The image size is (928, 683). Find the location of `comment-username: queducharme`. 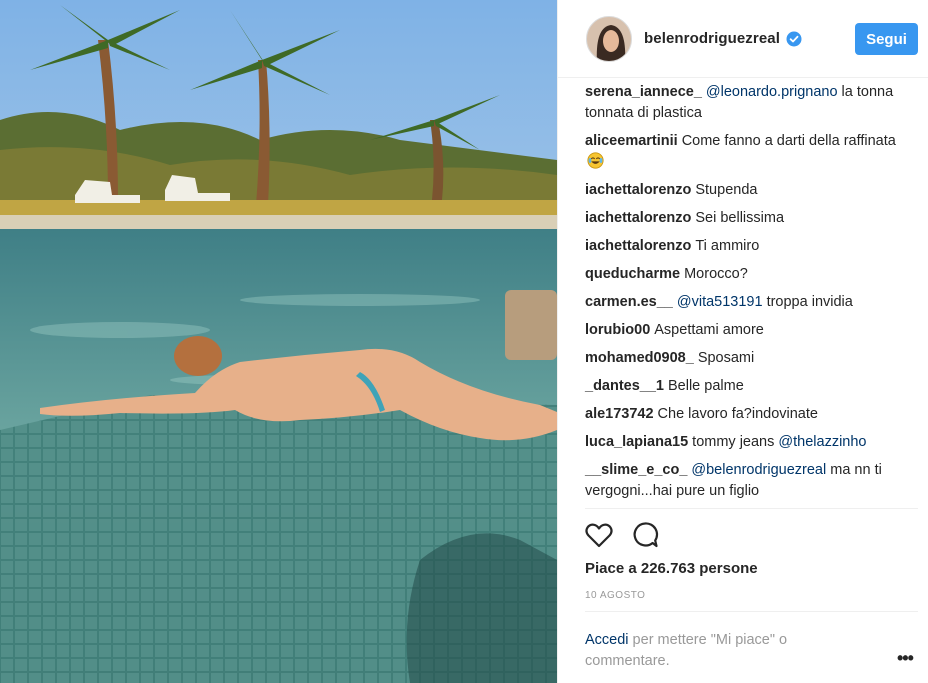

comment-username: queducharme is located at coordinates (632, 274).